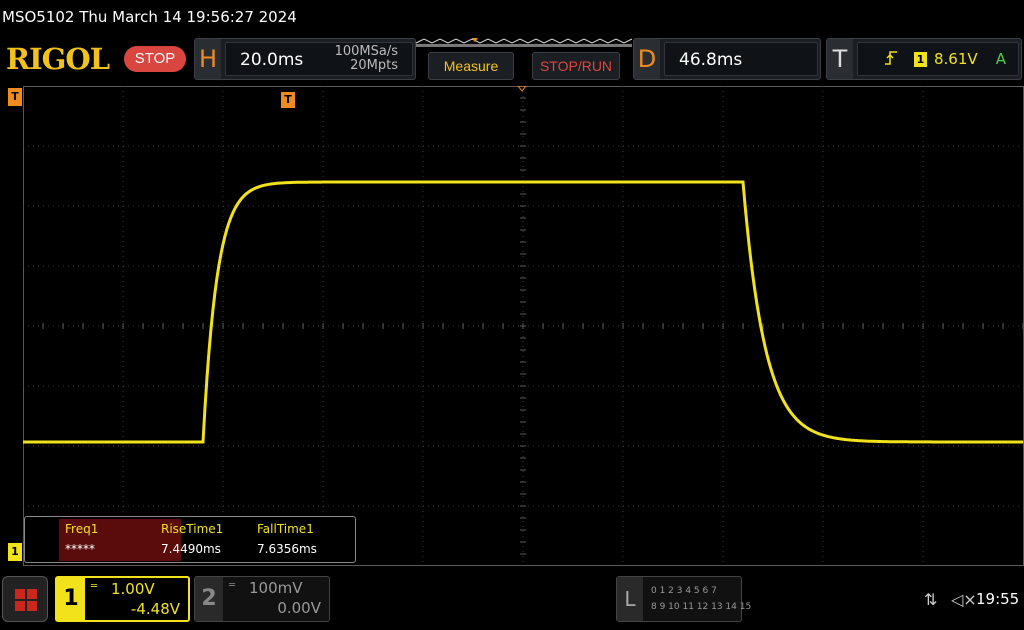 The height and width of the screenshot is (630, 1024). I want to click on trigger-level: 8.61V, so click(956, 59).